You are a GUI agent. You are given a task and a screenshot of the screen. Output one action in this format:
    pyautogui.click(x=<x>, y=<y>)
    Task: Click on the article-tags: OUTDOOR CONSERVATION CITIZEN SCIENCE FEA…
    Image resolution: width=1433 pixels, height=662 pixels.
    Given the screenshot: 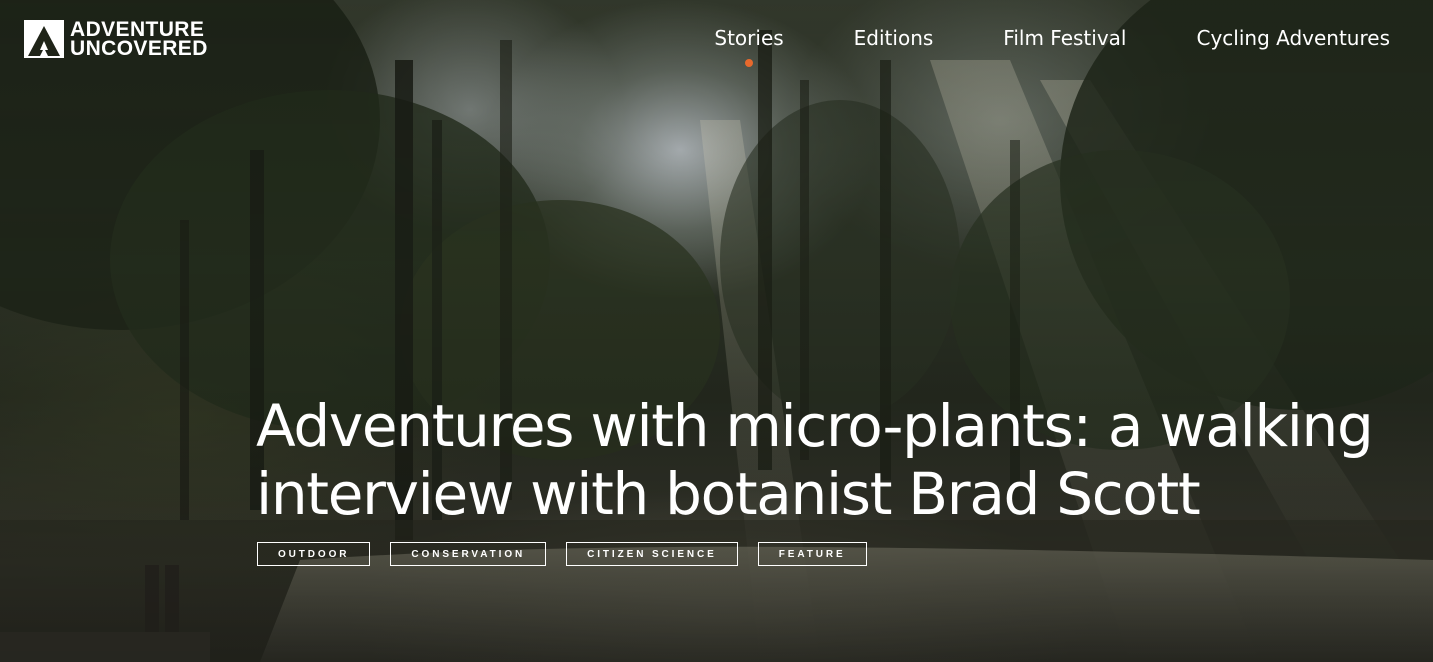 What is the action you would take?
    pyautogui.click(x=562, y=554)
    